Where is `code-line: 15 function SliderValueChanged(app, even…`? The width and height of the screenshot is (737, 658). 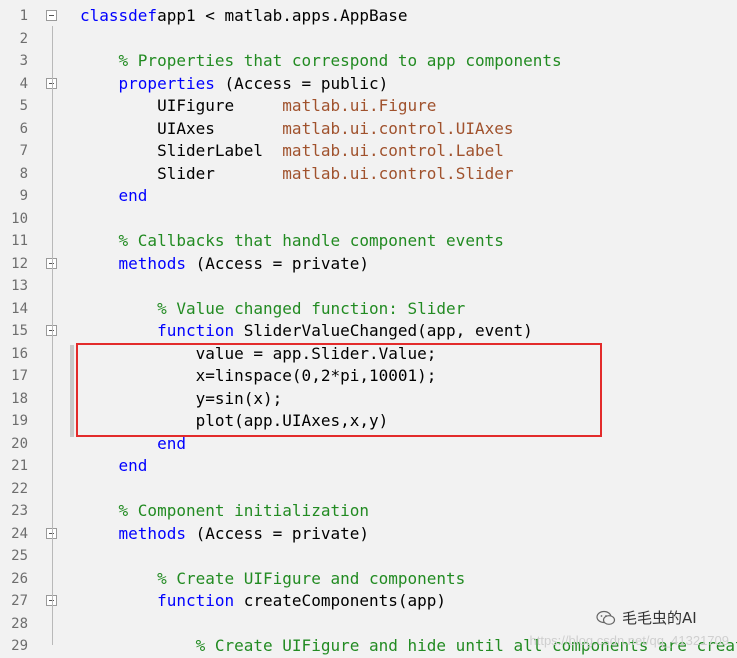 code-line: 15 function SliderValueChanged(app, even… is located at coordinates (368, 331).